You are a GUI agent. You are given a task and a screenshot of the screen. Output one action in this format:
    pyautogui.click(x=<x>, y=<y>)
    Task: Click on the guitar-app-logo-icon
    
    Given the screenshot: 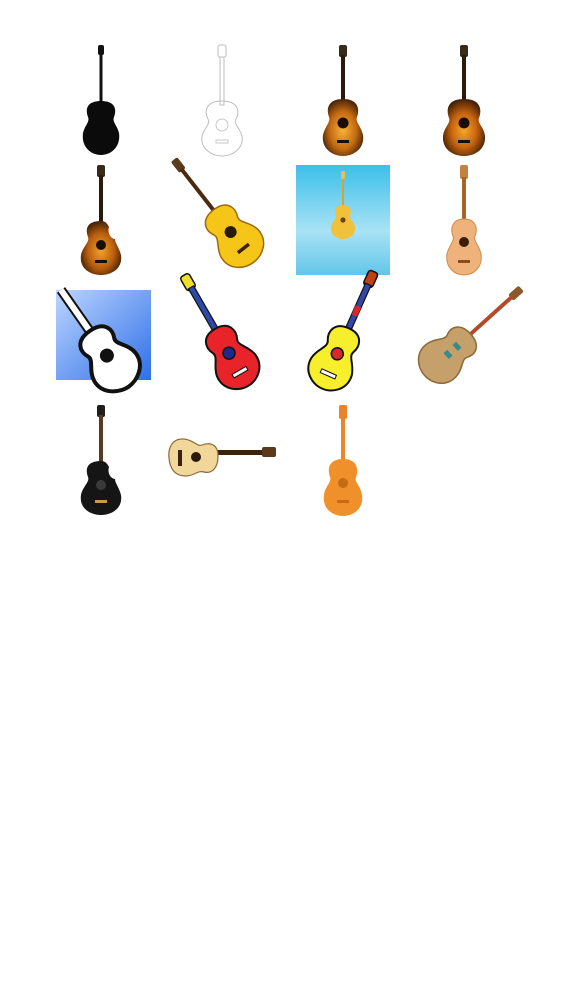 What is the action you would take?
    pyautogui.click(x=103, y=340)
    